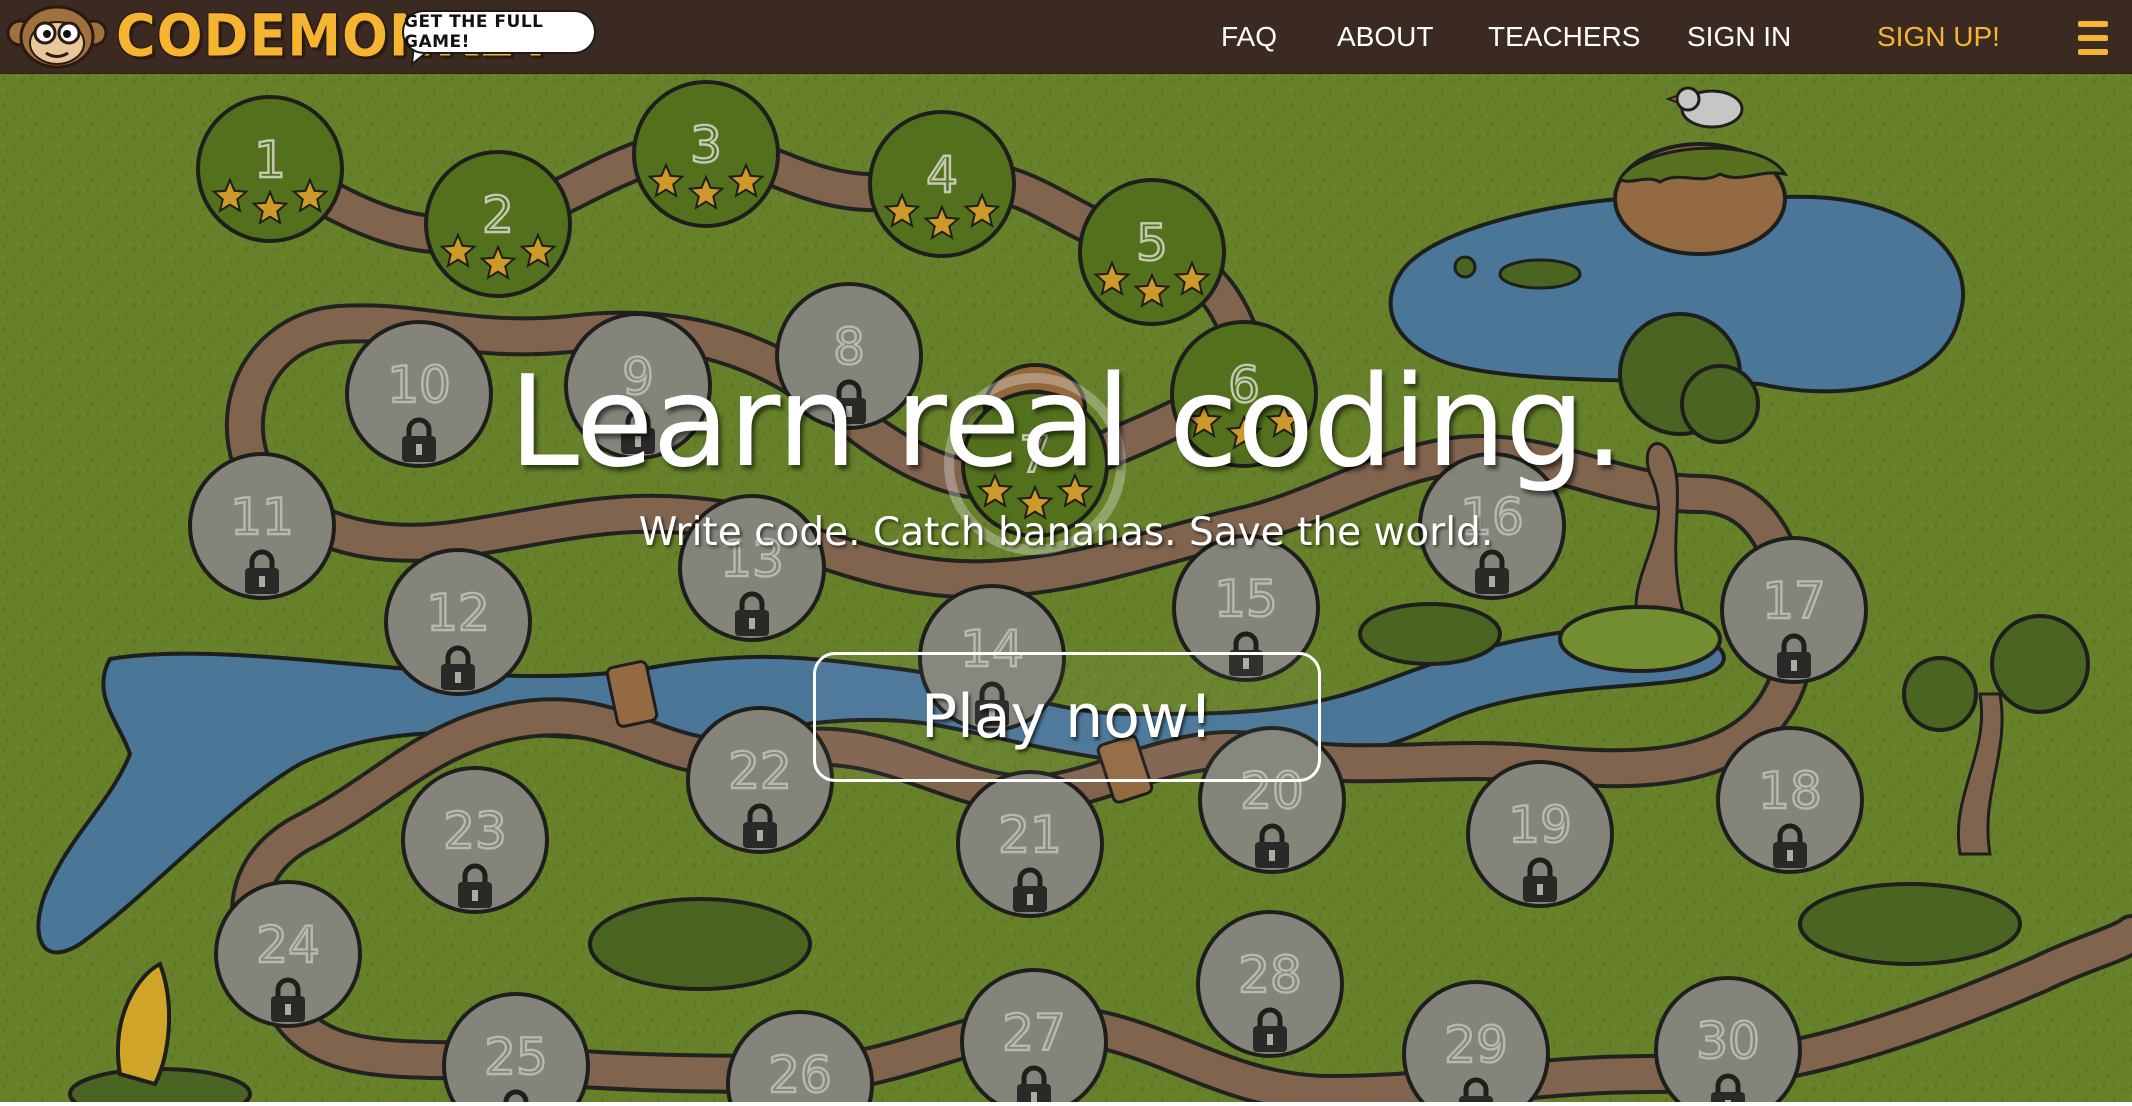 The width and height of the screenshot is (2132, 1106). Describe the element at coordinates (1540, 825) in the screenshot. I see `level-number: 19` at that location.